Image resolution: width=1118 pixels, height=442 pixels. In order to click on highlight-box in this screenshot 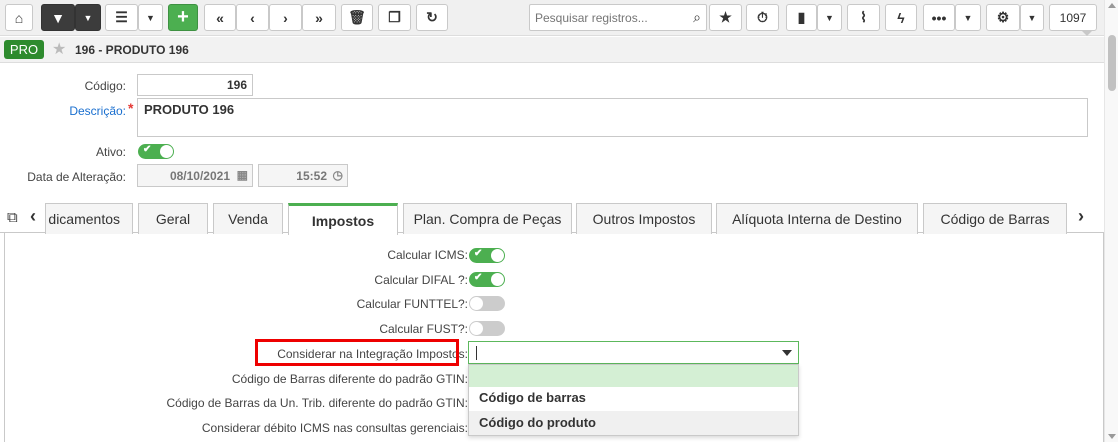, I will do `click(357, 352)`.